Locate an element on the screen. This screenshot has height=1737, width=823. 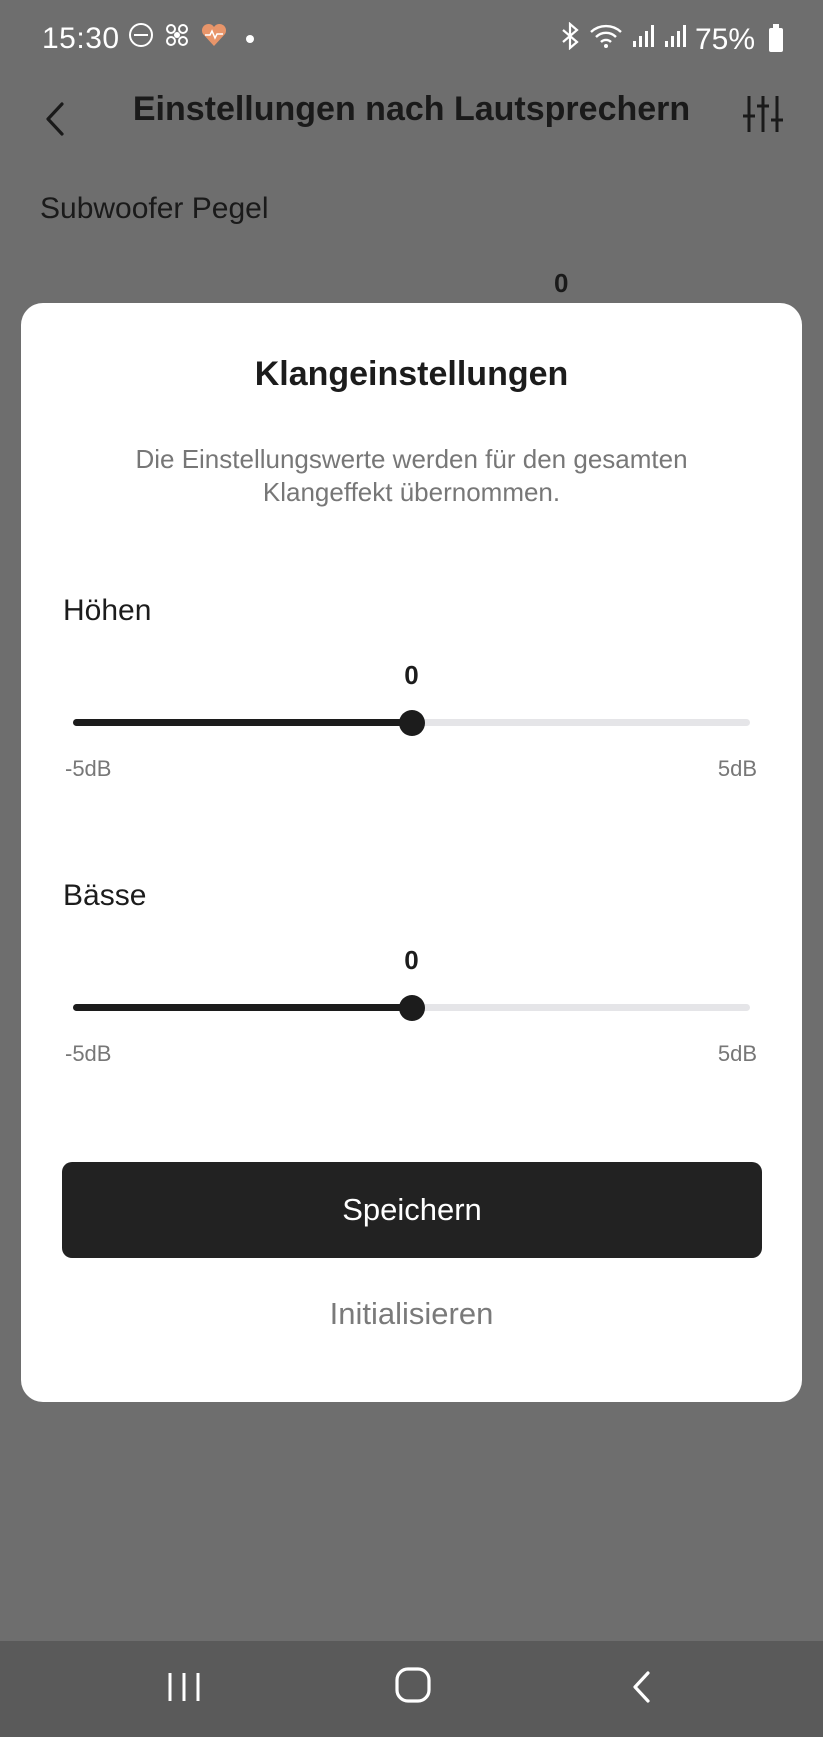
recents-button is located at coordinates (184, 1687).